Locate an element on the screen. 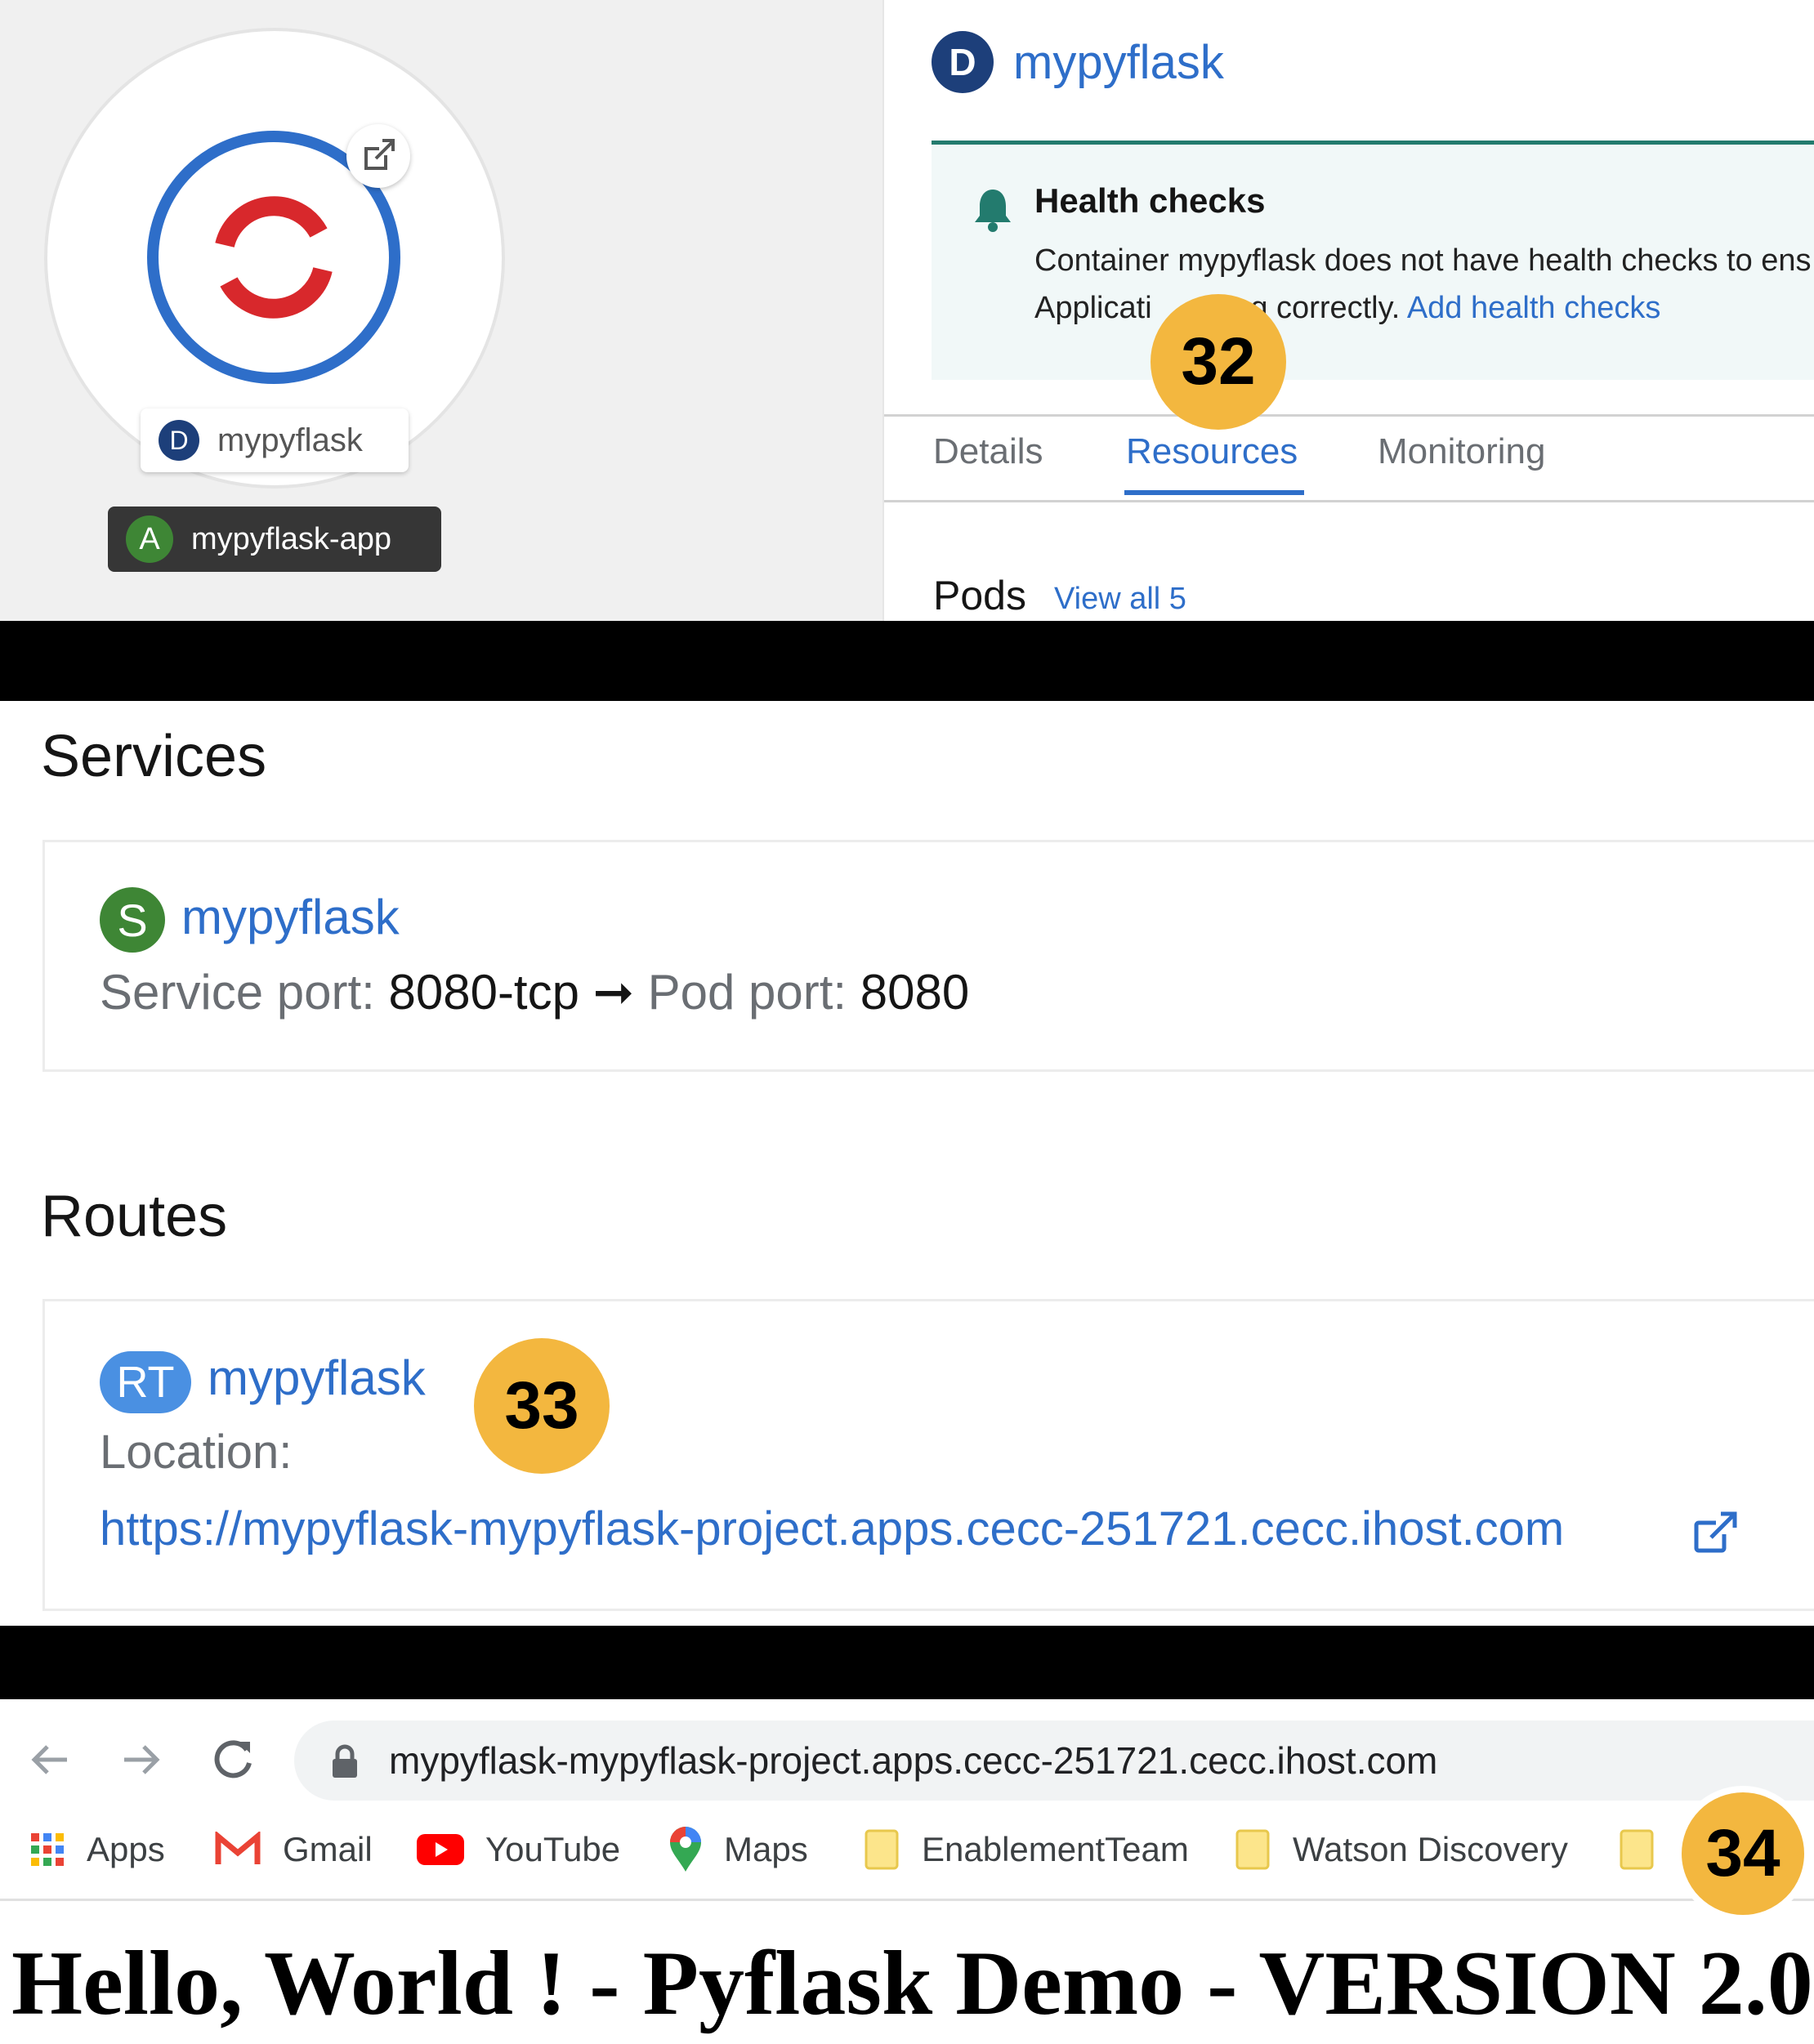 The height and width of the screenshot is (2044, 1814). bookmark-label: YouTube is located at coordinates (553, 1849).